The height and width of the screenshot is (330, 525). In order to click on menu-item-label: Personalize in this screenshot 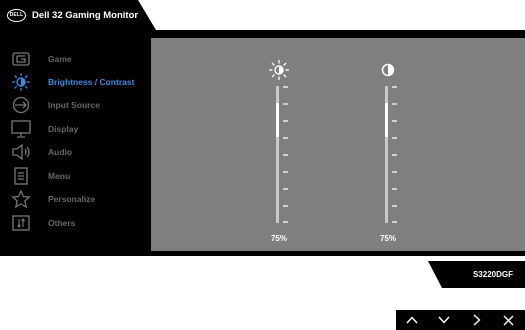, I will do `click(72, 198)`.